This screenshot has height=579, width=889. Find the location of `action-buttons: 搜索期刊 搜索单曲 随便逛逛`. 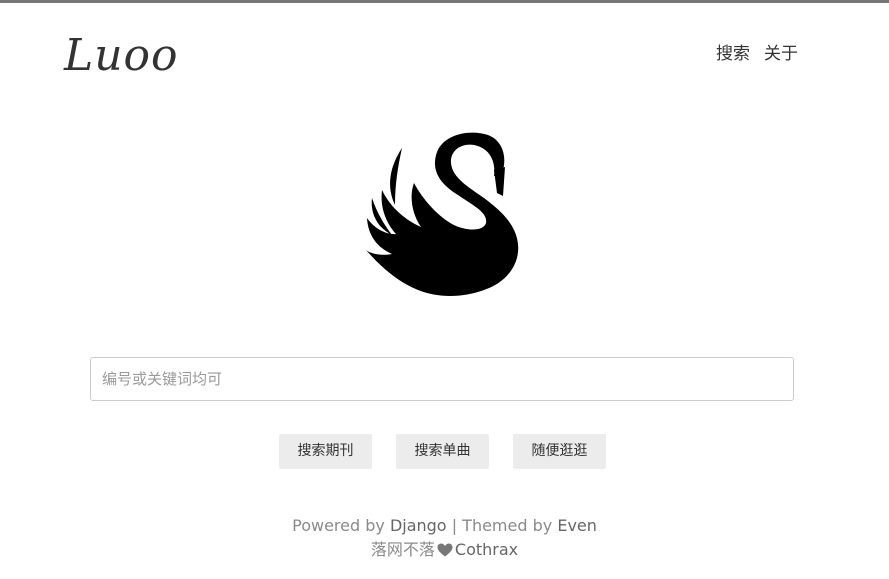

action-buttons: 搜索期刊 搜索单曲 随便逛逛 is located at coordinates (442, 451).